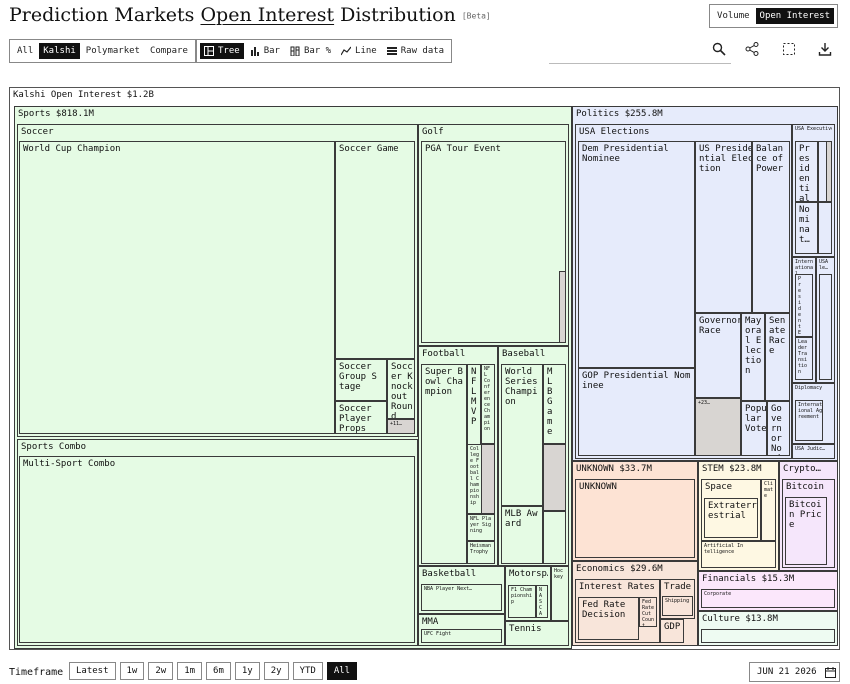  I want to click on group-climate: Climate, so click(768, 510).